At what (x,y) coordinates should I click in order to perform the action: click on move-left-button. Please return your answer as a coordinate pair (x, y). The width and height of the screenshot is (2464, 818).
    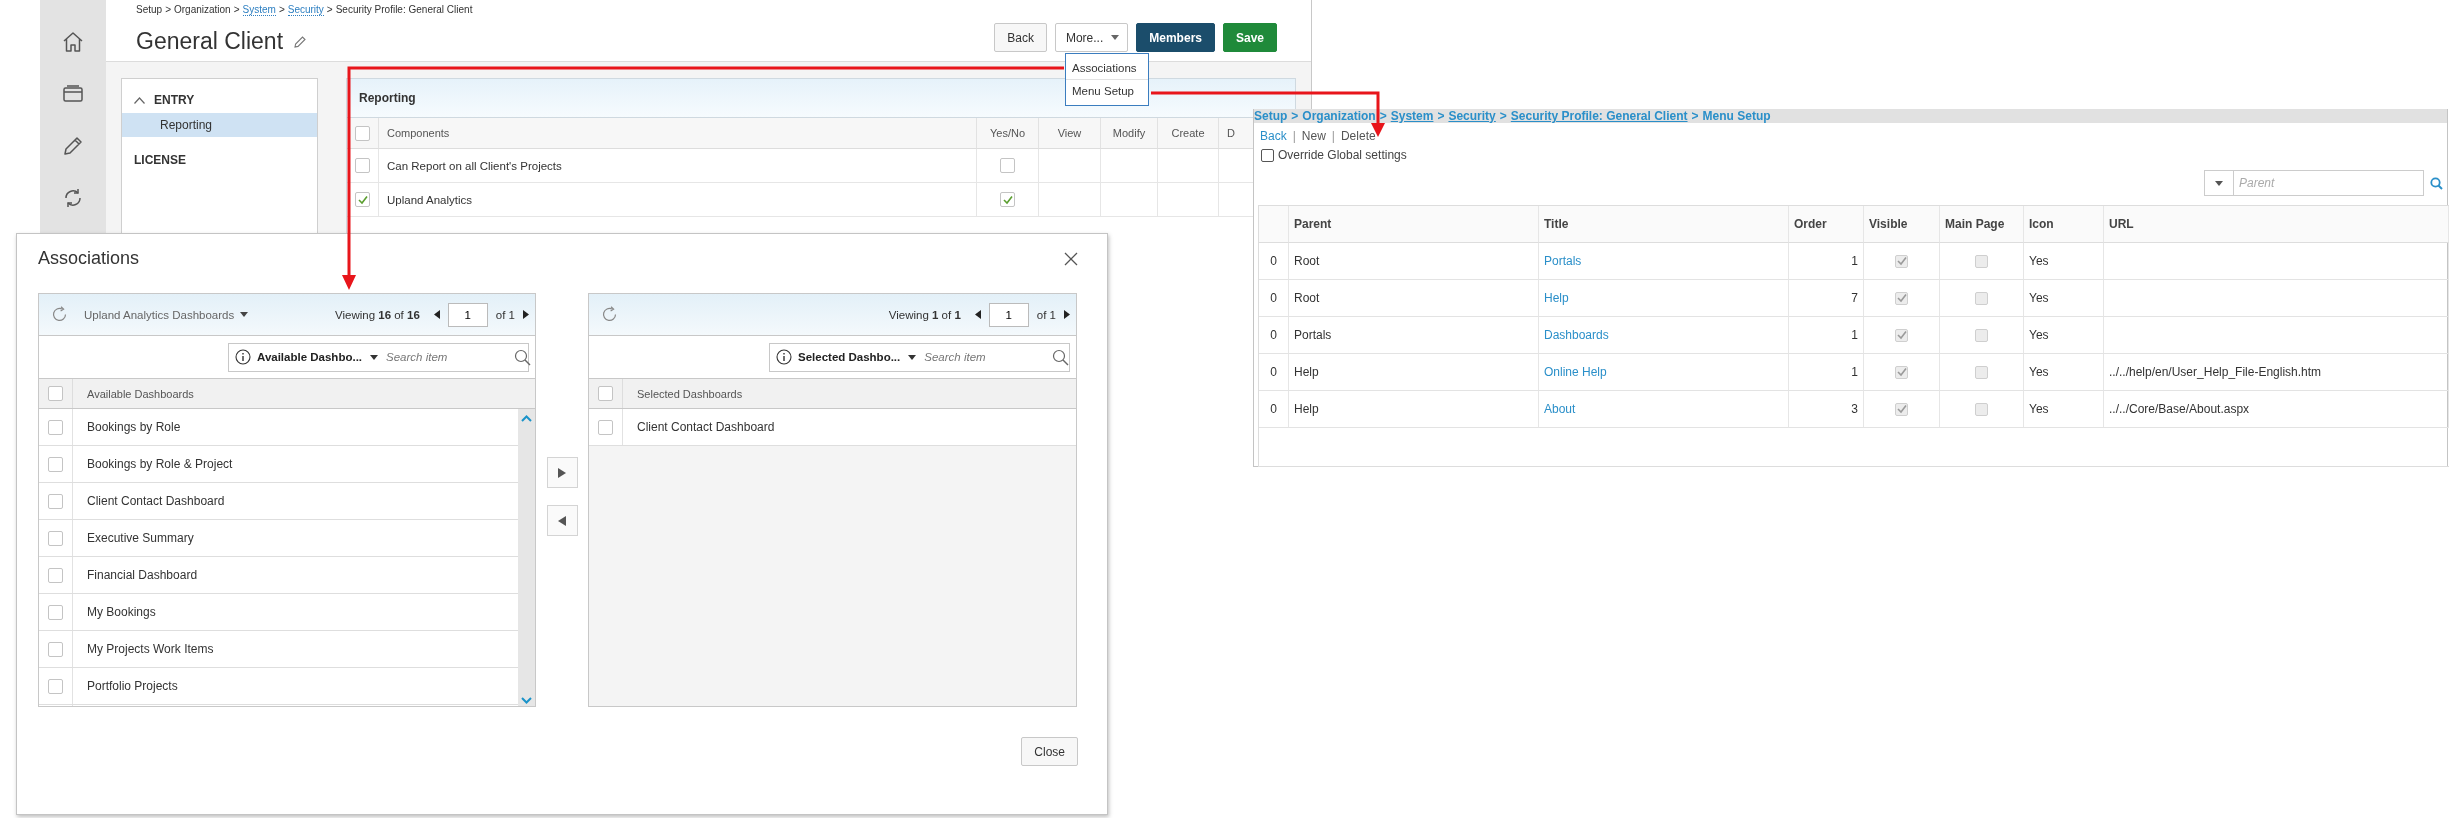
    Looking at the image, I should click on (562, 520).